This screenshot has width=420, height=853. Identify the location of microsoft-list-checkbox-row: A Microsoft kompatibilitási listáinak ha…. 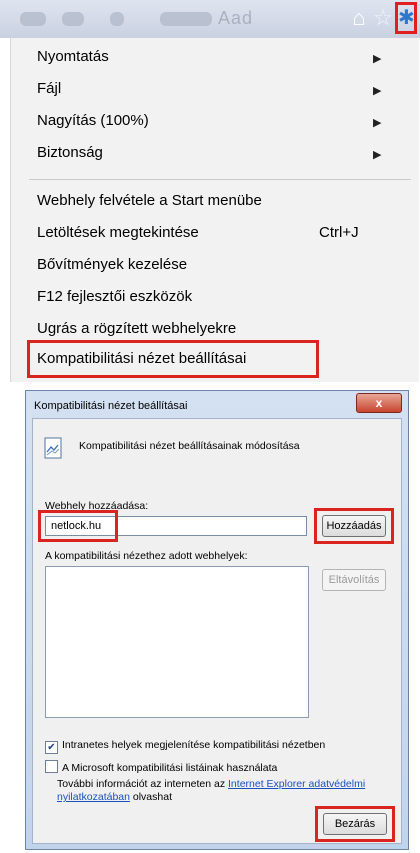
(161, 767).